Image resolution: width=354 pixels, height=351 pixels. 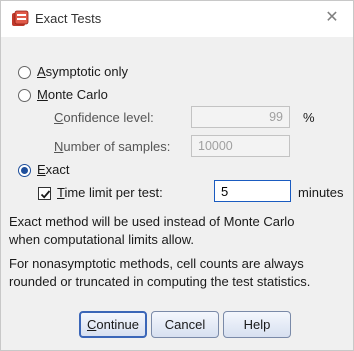 I want to click on asymptotic-label-rest: symptotic only, so click(x=87, y=71).